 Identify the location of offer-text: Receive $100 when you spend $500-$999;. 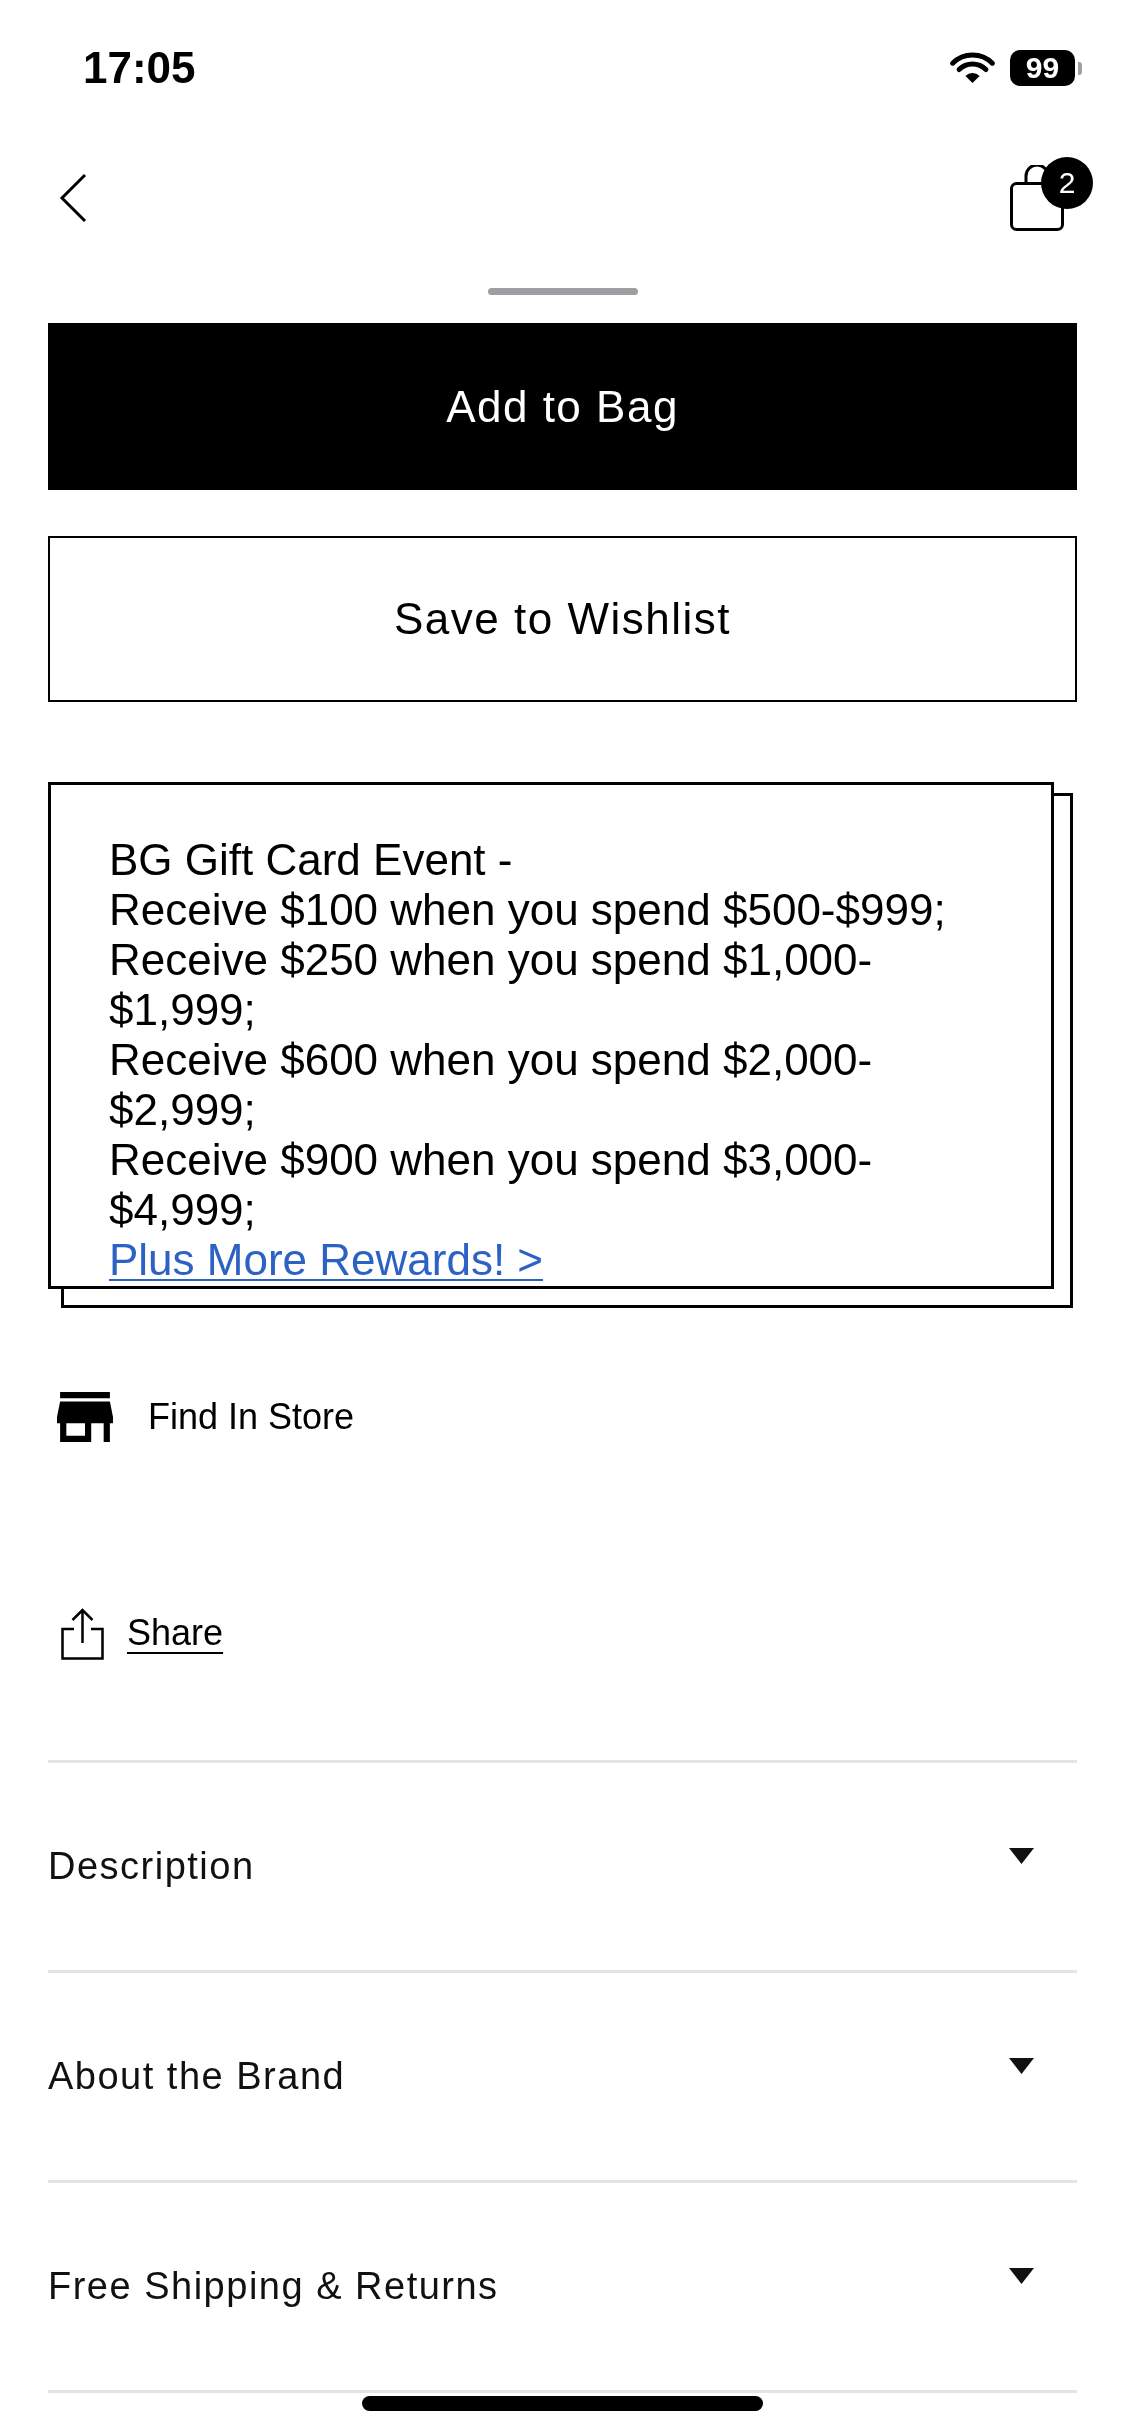
(528, 910).